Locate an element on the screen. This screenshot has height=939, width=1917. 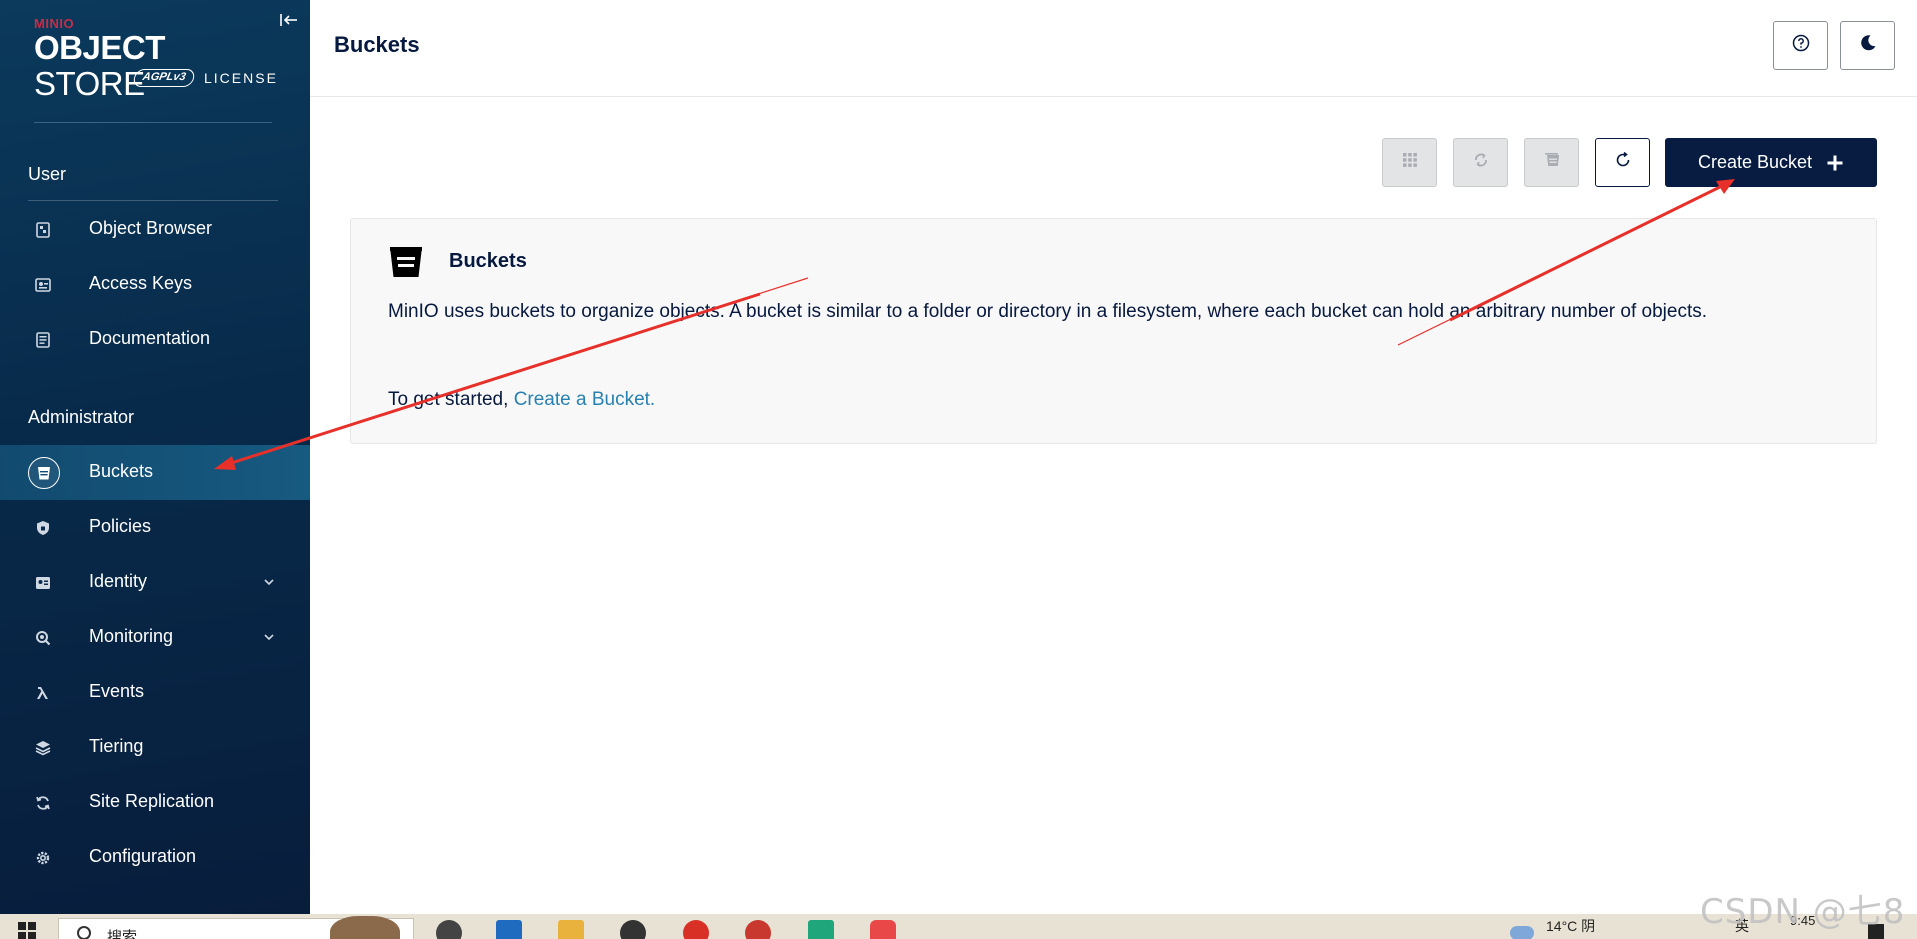
refresh-button is located at coordinates (1622, 162).